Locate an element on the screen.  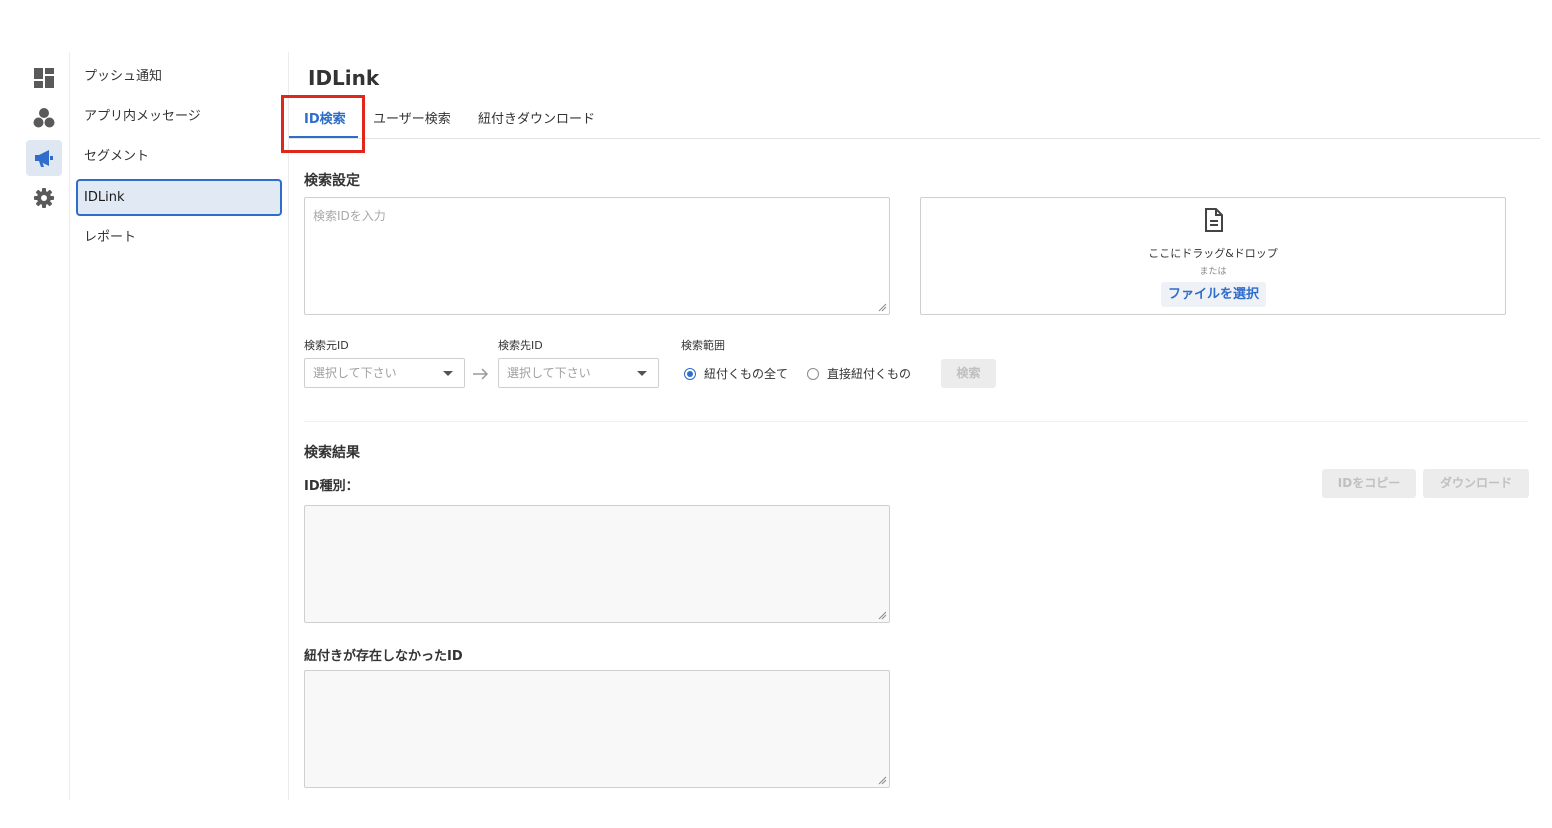
segments-icon is located at coordinates (44, 118).